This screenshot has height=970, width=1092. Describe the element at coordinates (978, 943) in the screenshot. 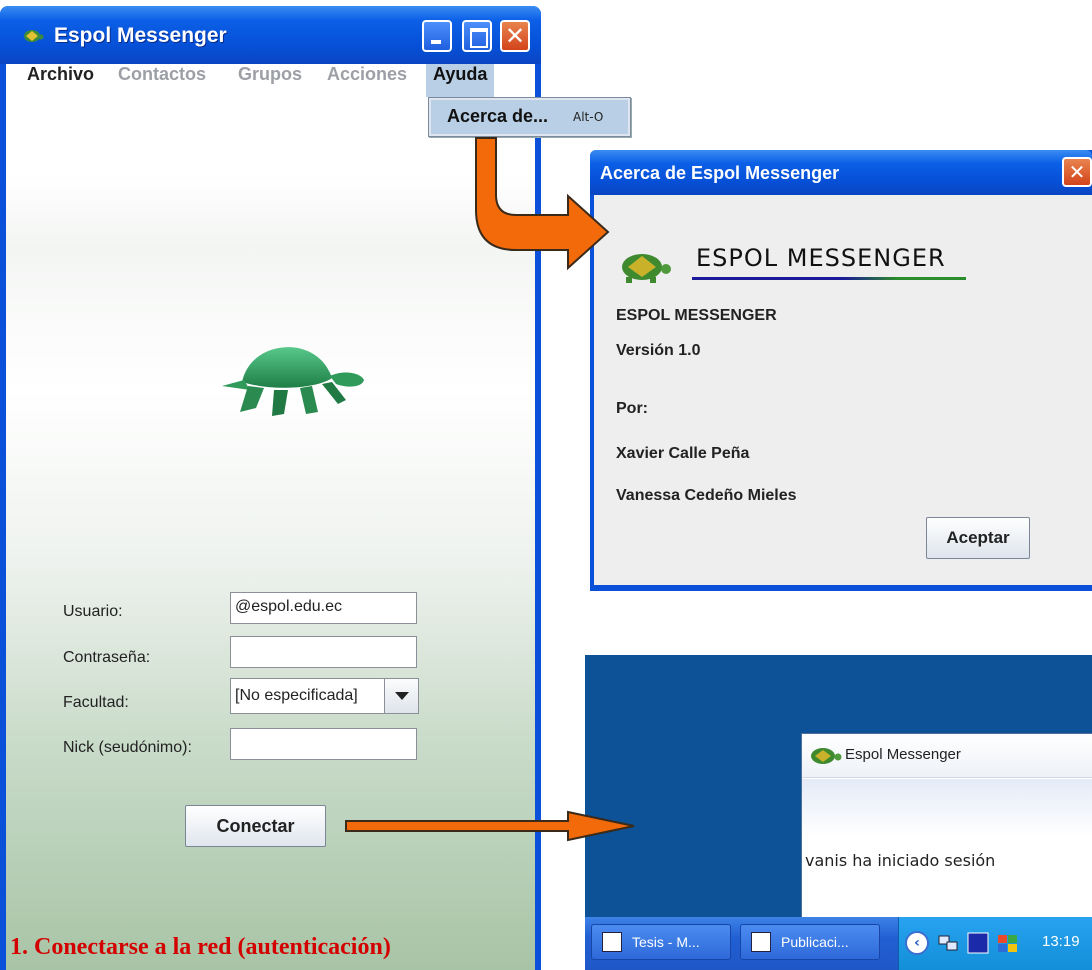

I see `blue-square-icon` at that location.